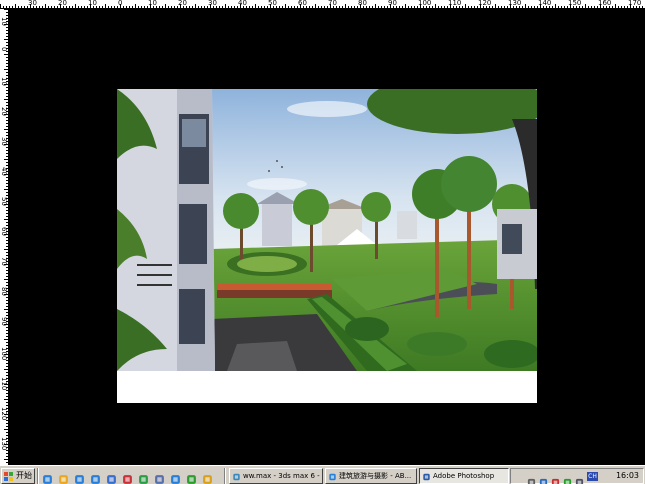 The image size is (645, 484). Describe the element at coordinates (592, 476) in the screenshot. I see `language-icon: CH` at that location.